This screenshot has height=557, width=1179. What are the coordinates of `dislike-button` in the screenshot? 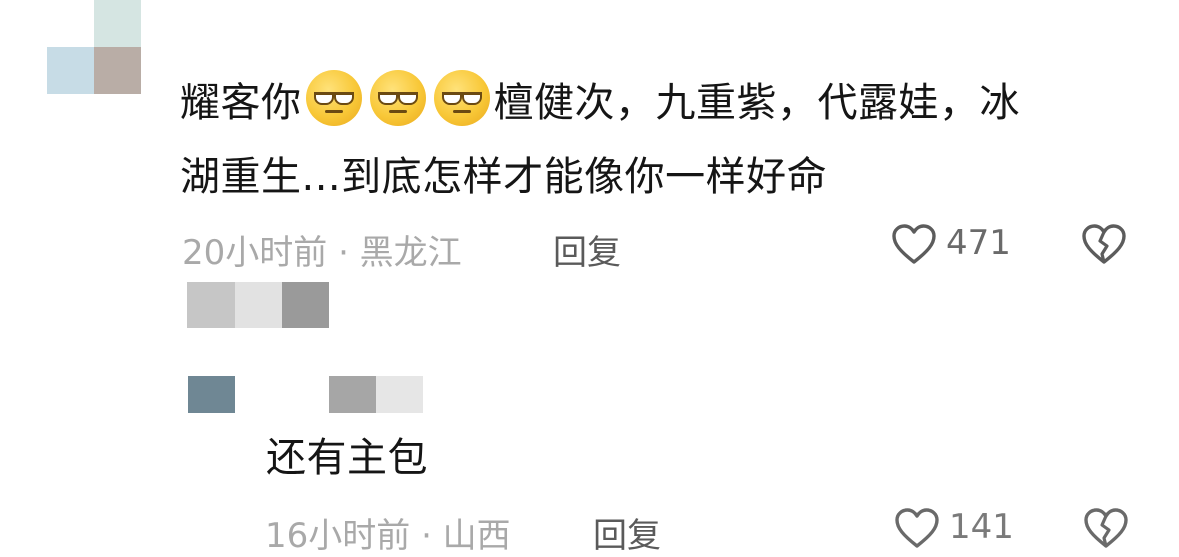 It's located at (1104, 245).